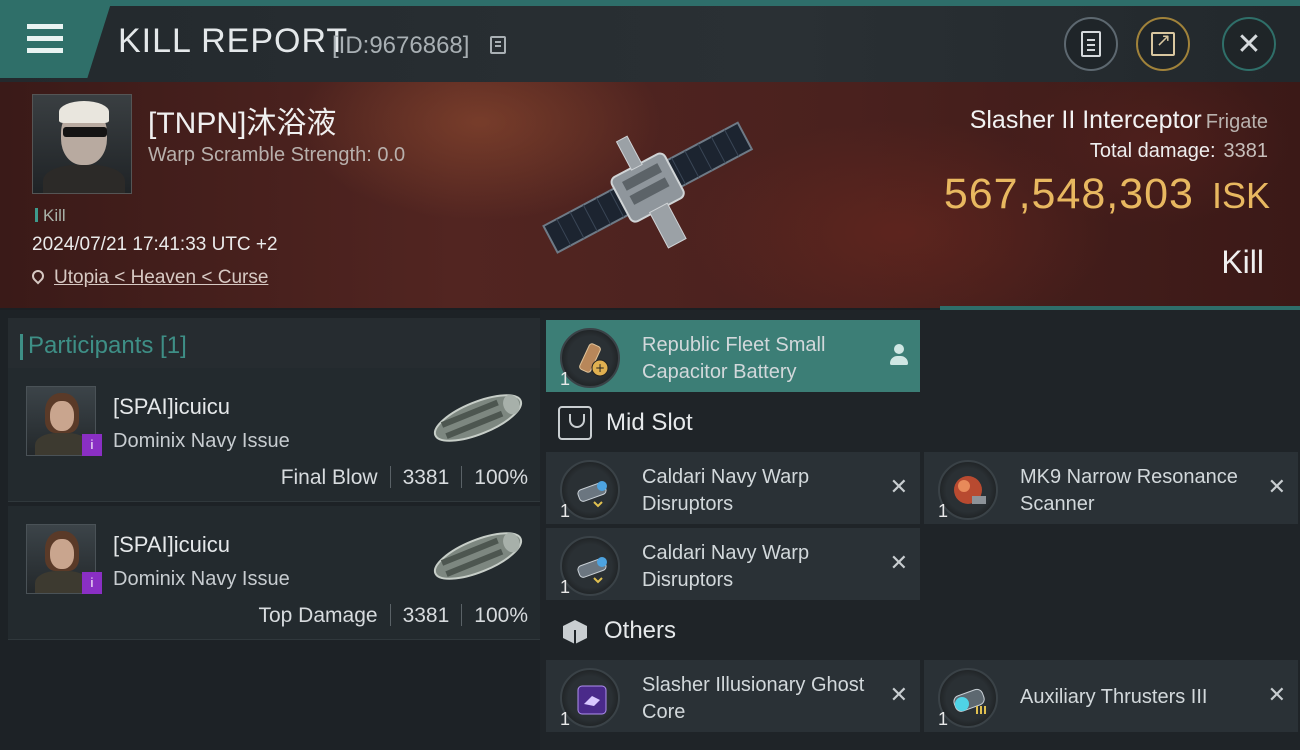 Image resolution: width=1300 pixels, height=750 pixels. I want to click on kill-location: Utopia < Heaven < Curse, so click(148, 278).